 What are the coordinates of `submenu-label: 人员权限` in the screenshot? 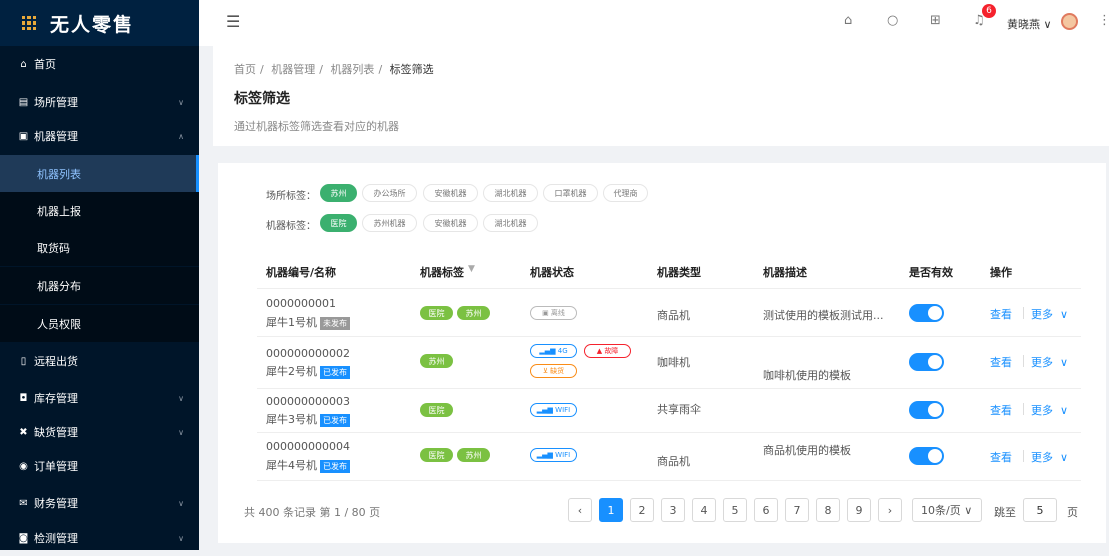 It's located at (59, 324).